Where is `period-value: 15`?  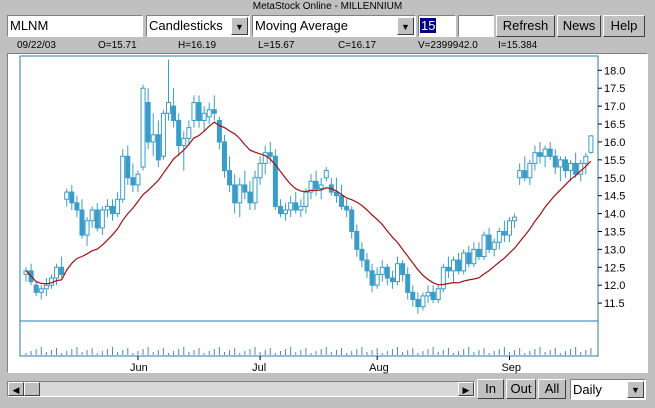
period-value: 15 is located at coordinates (428, 25).